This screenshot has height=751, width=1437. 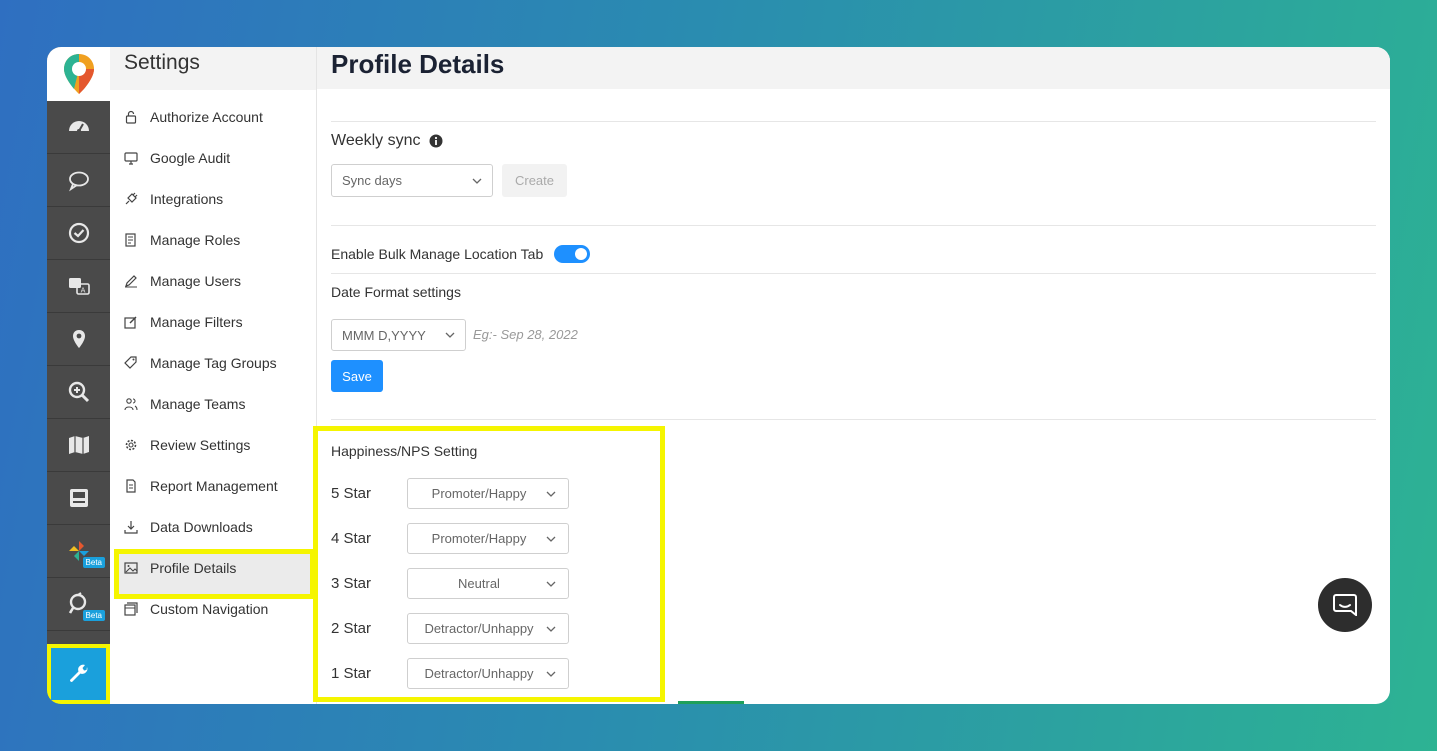 I want to click on sidebar-item-manage-filters: Manage Filters, so click(x=213, y=321).